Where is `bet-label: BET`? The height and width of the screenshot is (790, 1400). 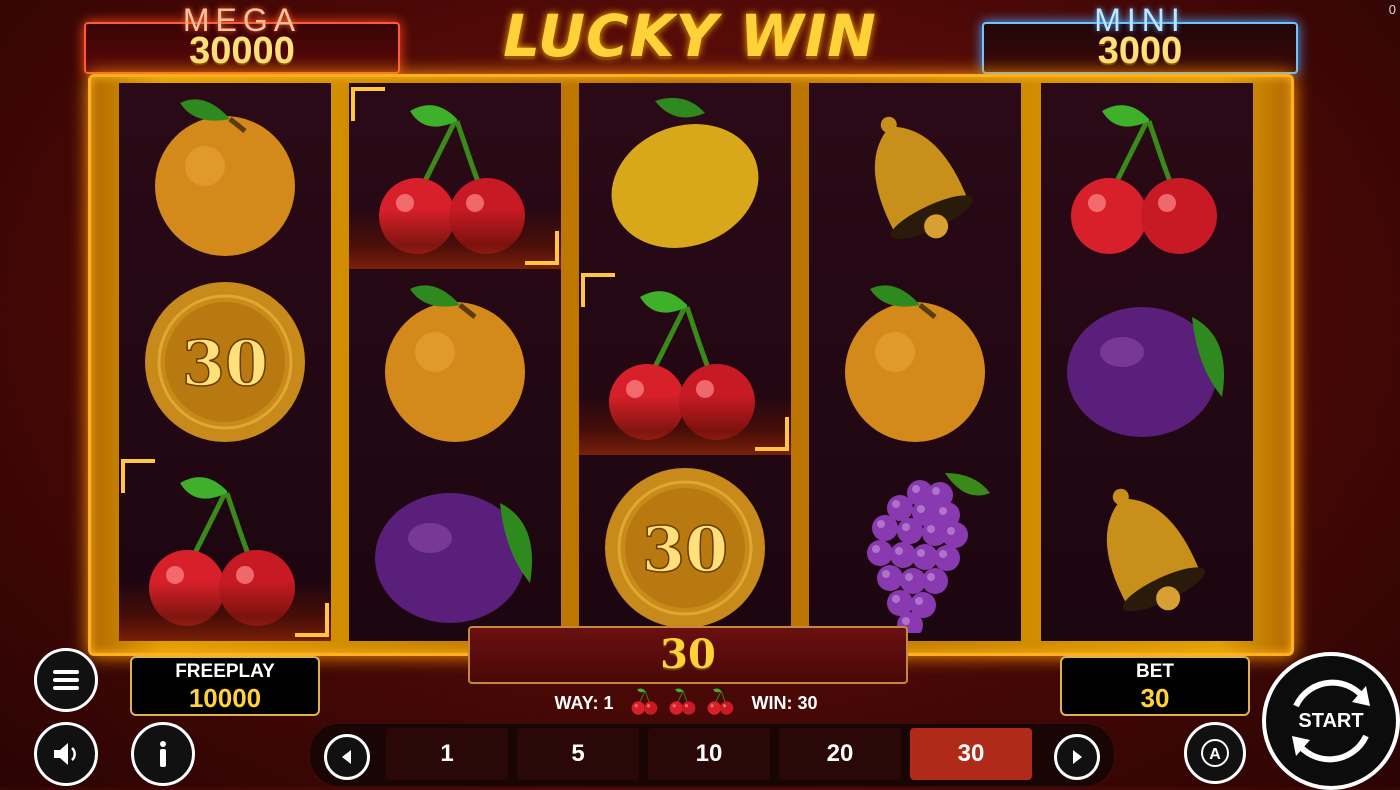
bet-label: BET is located at coordinates (1155, 671).